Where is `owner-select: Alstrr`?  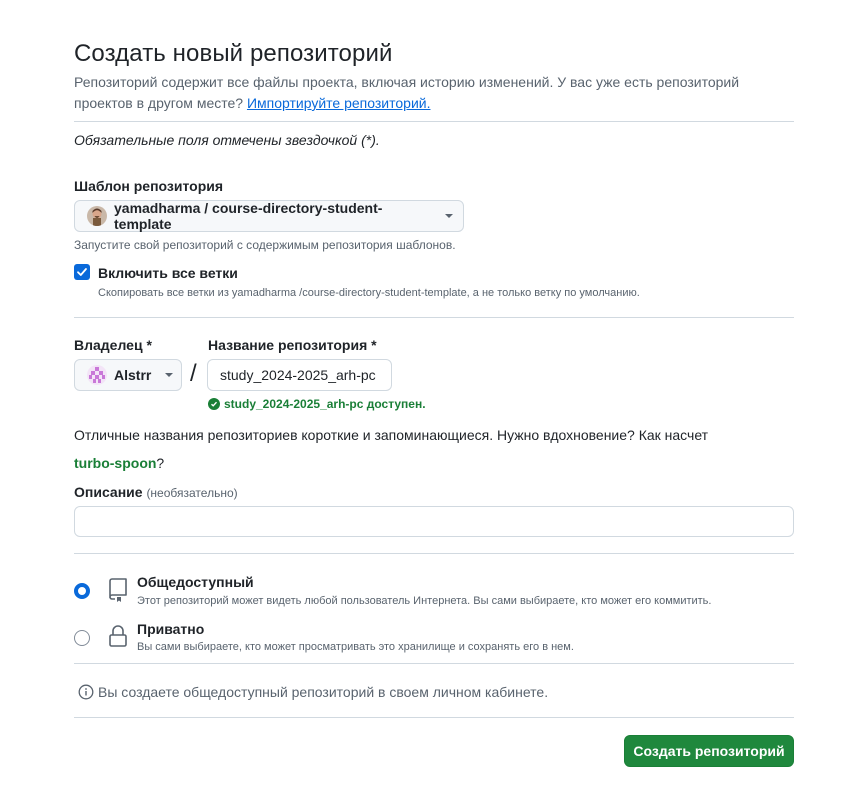 owner-select: Alstrr is located at coordinates (128, 375).